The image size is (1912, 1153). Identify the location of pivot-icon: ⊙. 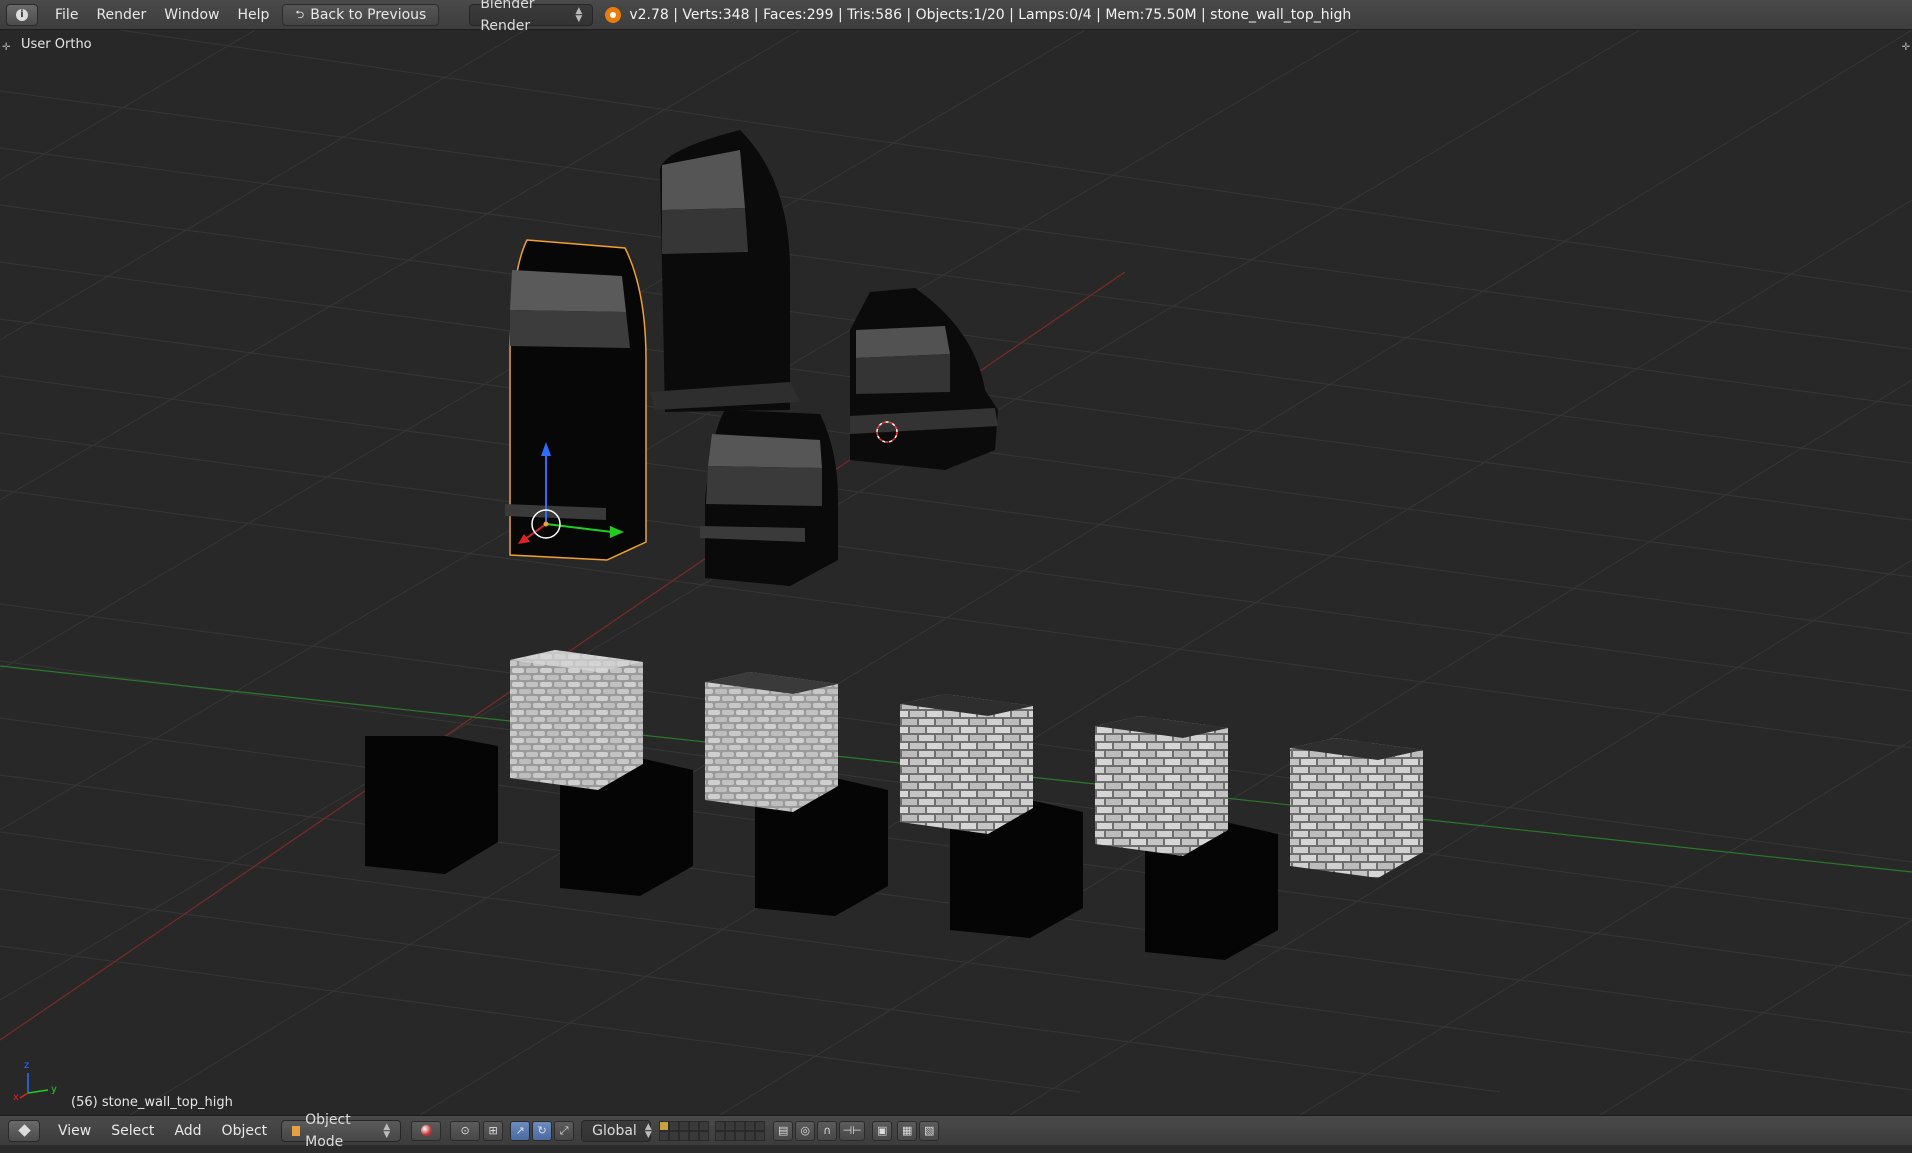
(465, 1130).